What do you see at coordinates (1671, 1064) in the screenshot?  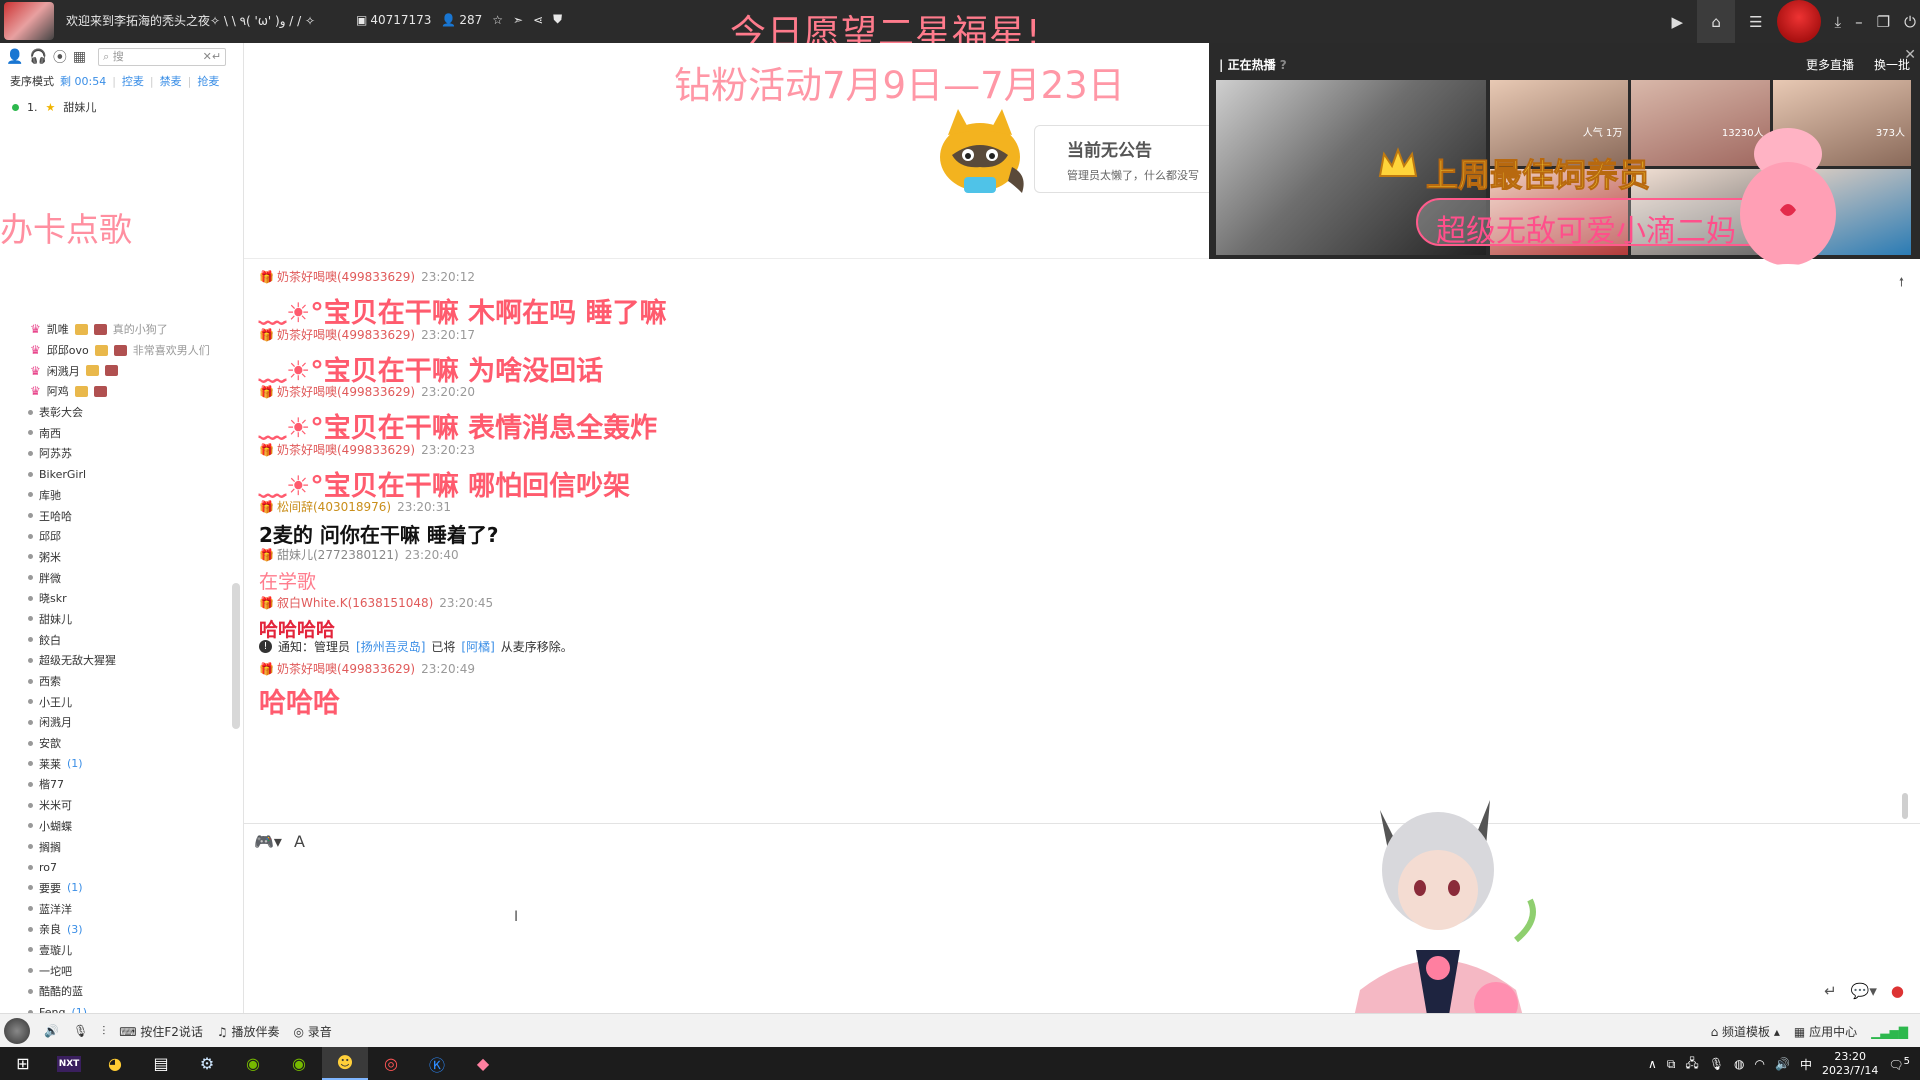 I see `tray-app-icon: ⧉` at bounding box center [1671, 1064].